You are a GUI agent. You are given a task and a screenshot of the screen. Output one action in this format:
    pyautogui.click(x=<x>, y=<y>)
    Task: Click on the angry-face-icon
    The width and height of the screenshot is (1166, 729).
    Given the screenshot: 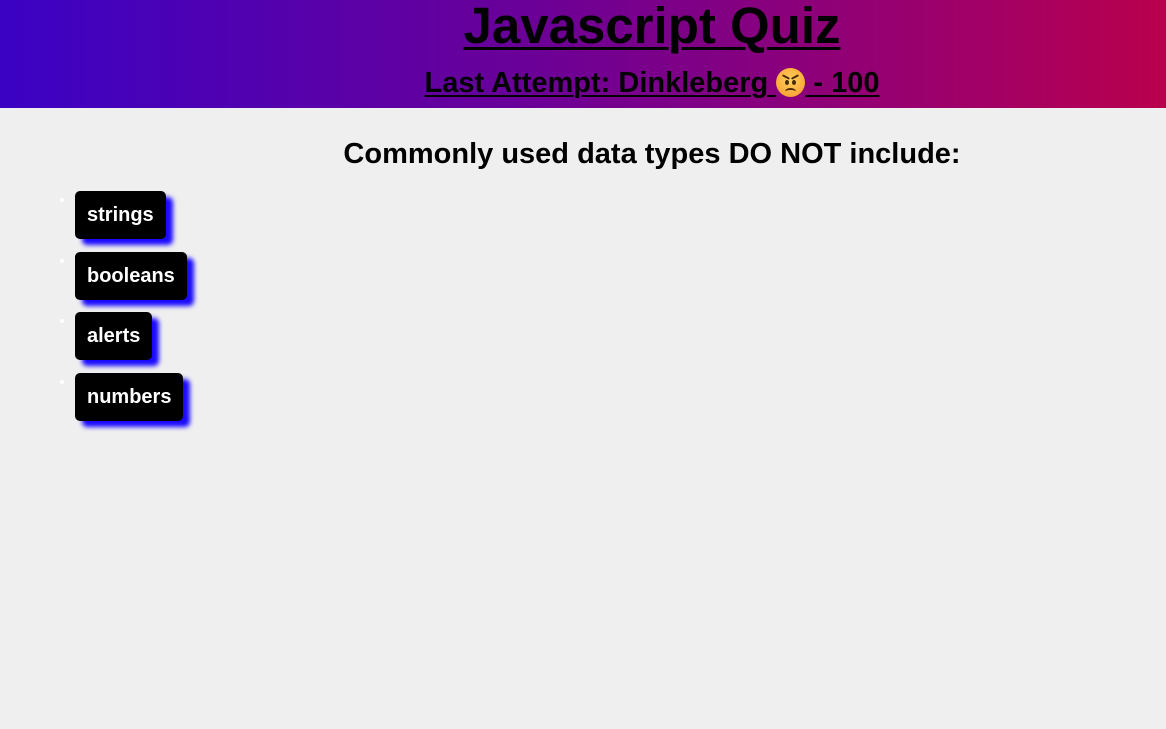 What is the action you would take?
    pyautogui.click(x=791, y=82)
    